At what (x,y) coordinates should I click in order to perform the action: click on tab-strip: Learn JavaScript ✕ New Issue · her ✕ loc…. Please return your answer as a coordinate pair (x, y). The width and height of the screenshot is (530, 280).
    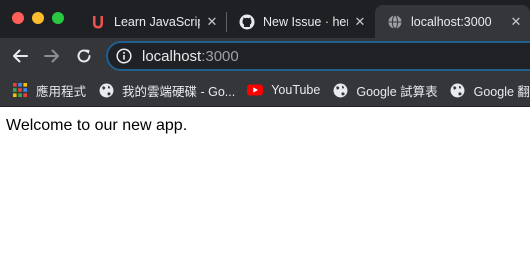
    Looking at the image, I should click on (265, 19).